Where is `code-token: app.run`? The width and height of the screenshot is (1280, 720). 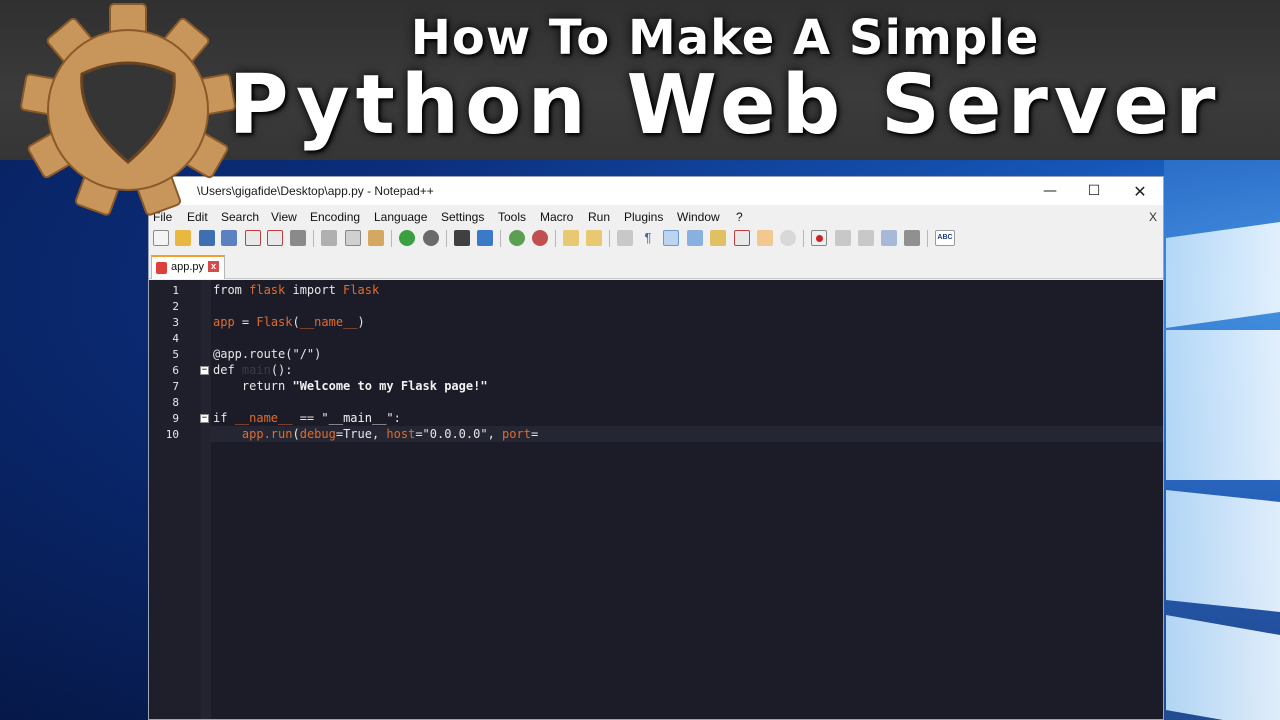 code-token: app.run is located at coordinates (267, 434).